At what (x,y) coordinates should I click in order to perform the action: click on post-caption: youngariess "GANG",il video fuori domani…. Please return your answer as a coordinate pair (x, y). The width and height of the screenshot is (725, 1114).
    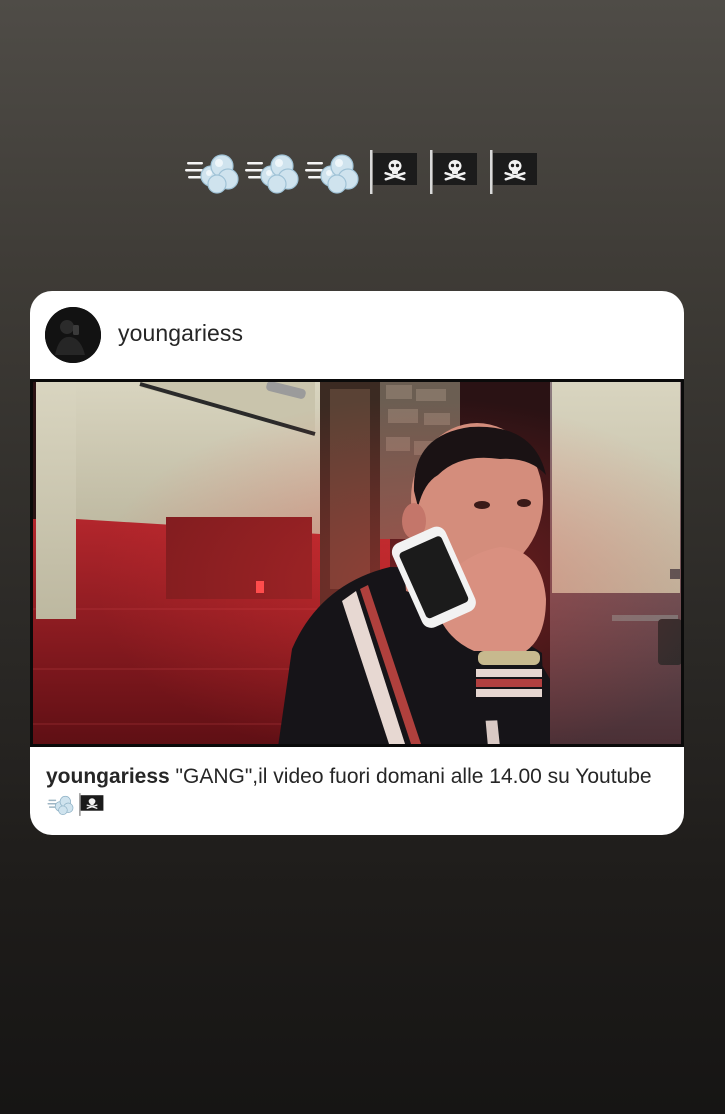
    Looking at the image, I should click on (361, 794).